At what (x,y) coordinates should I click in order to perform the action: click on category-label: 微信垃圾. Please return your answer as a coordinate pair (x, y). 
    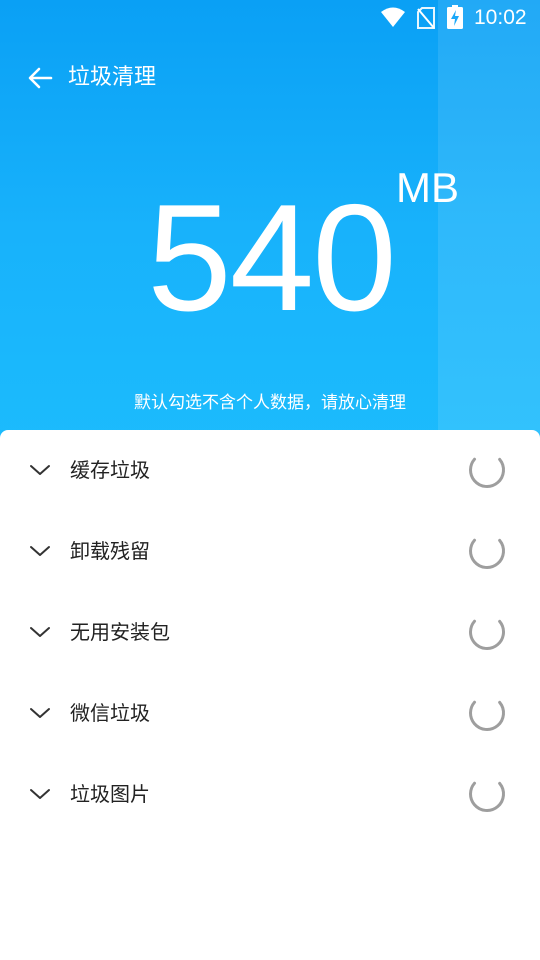
    Looking at the image, I should click on (110, 713).